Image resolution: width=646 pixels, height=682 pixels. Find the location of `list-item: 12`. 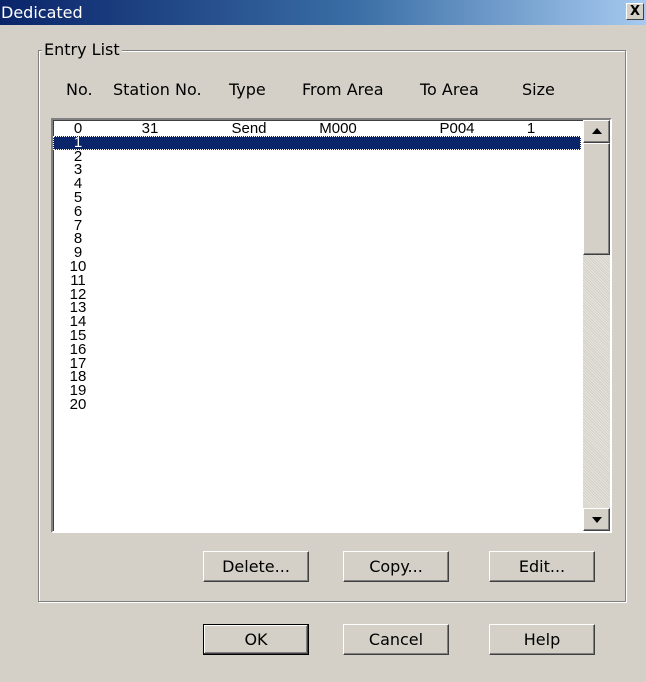

list-item: 12 is located at coordinates (317, 294).